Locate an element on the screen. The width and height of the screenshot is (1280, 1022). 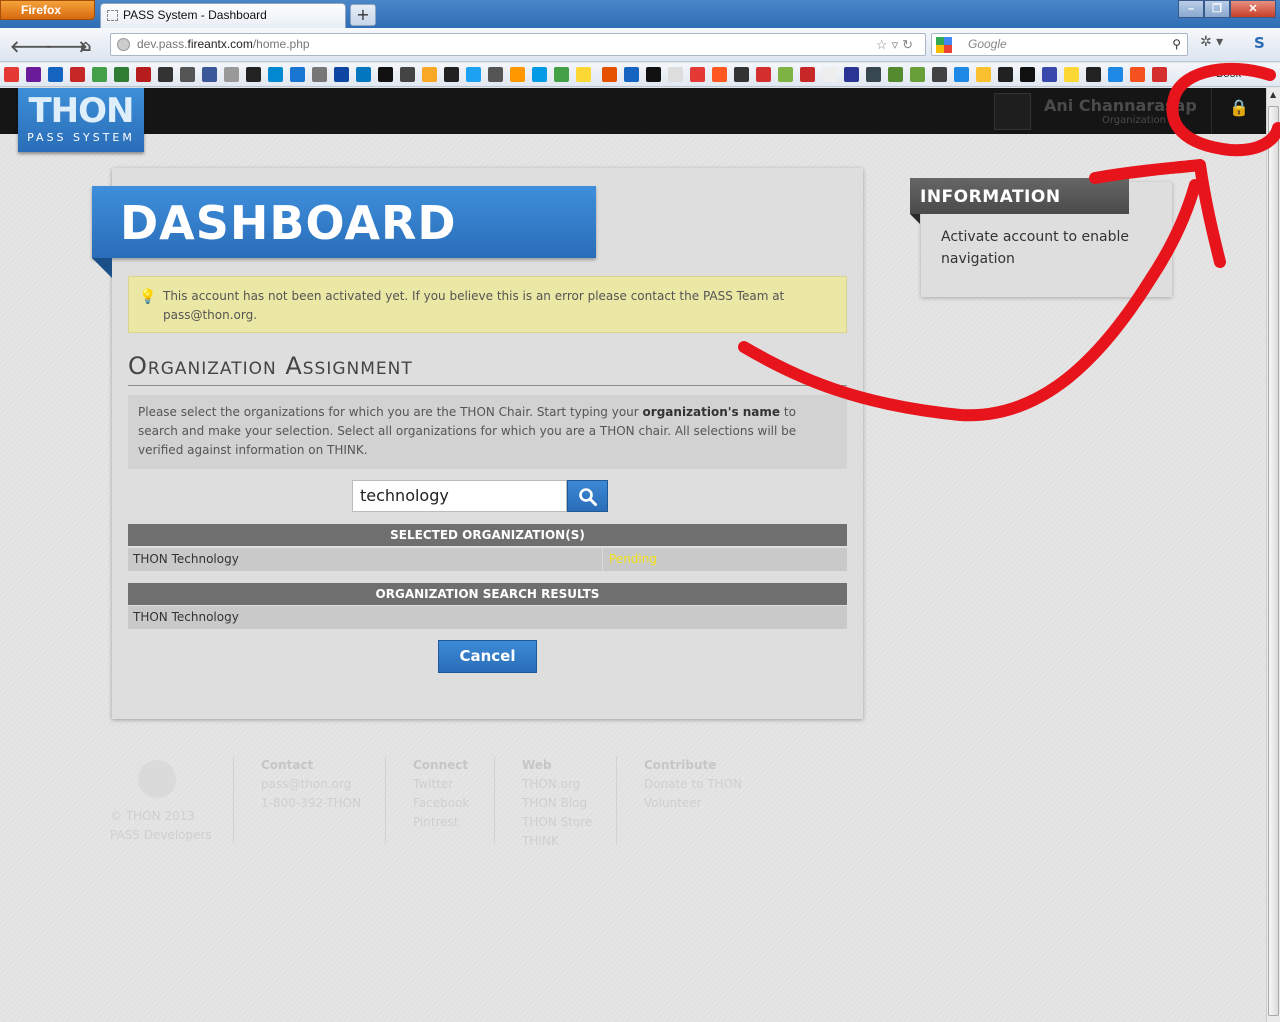
skype-addon-icon: S is located at coordinates (1259, 43).